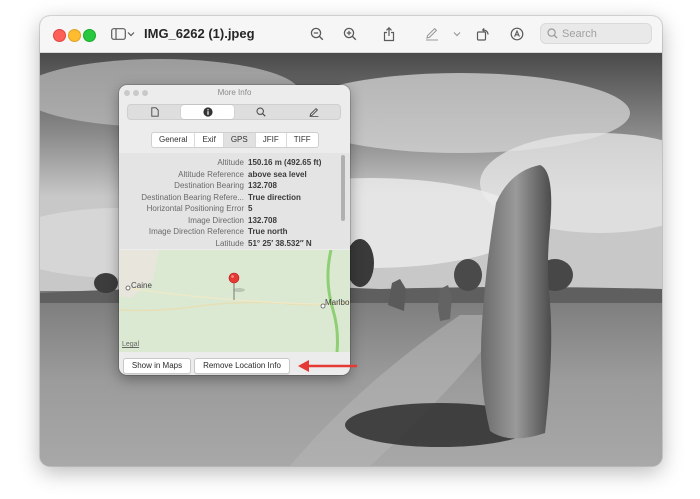 The image size is (700, 499). I want to click on property-row: Altitude 150.16 m (492.65 ft), so click(234, 162).